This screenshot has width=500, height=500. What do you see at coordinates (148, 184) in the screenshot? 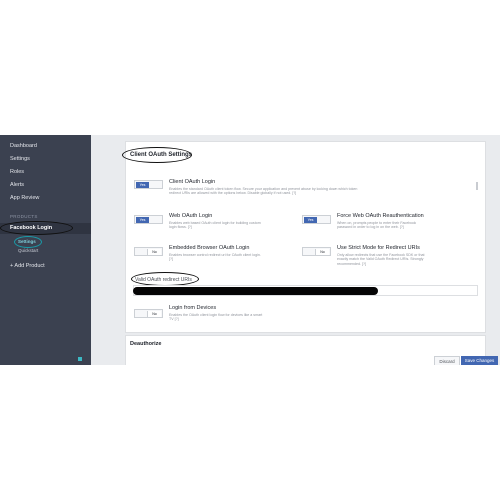
I see `client-oauth-login-toggle: Yes` at bounding box center [148, 184].